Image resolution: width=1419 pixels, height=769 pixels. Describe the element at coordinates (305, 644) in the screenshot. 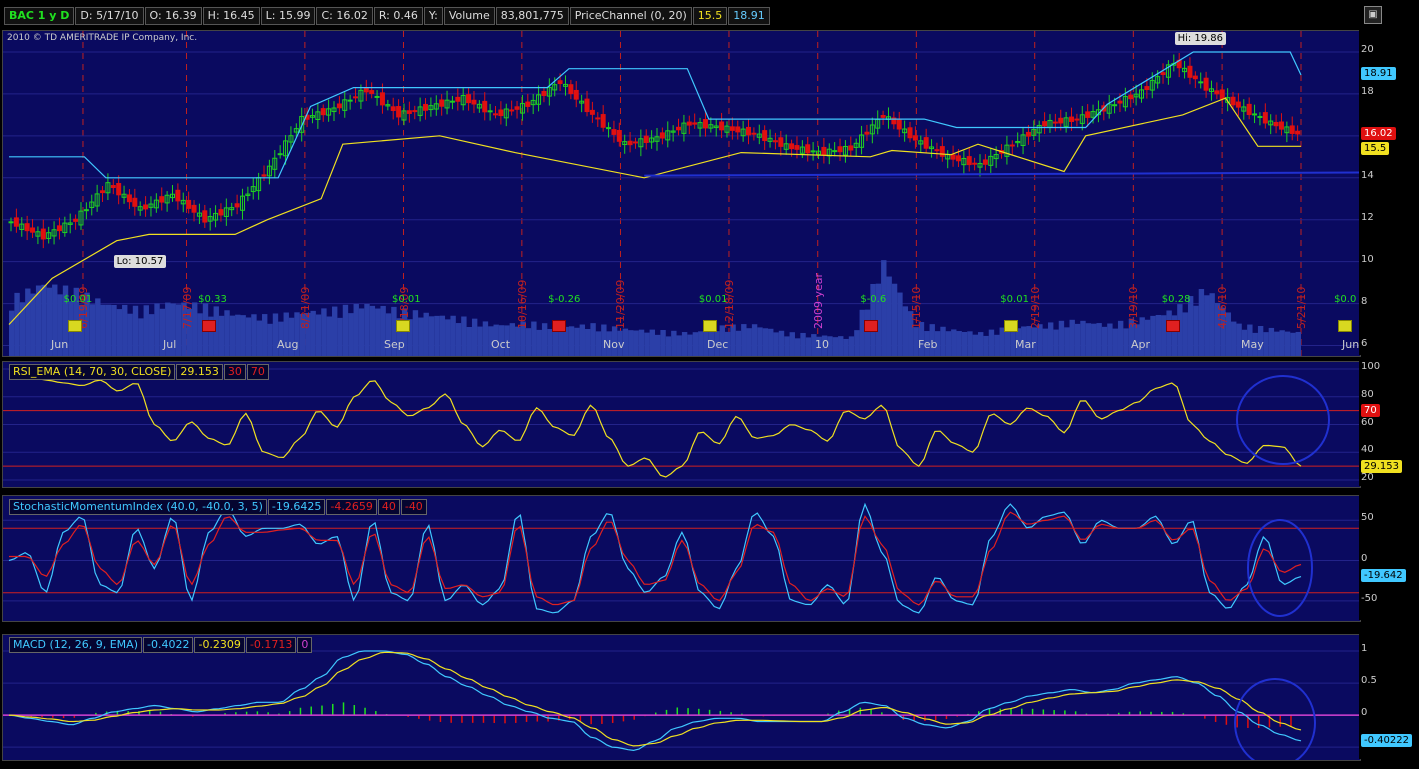

I see `macd-zero: 0` at that location.